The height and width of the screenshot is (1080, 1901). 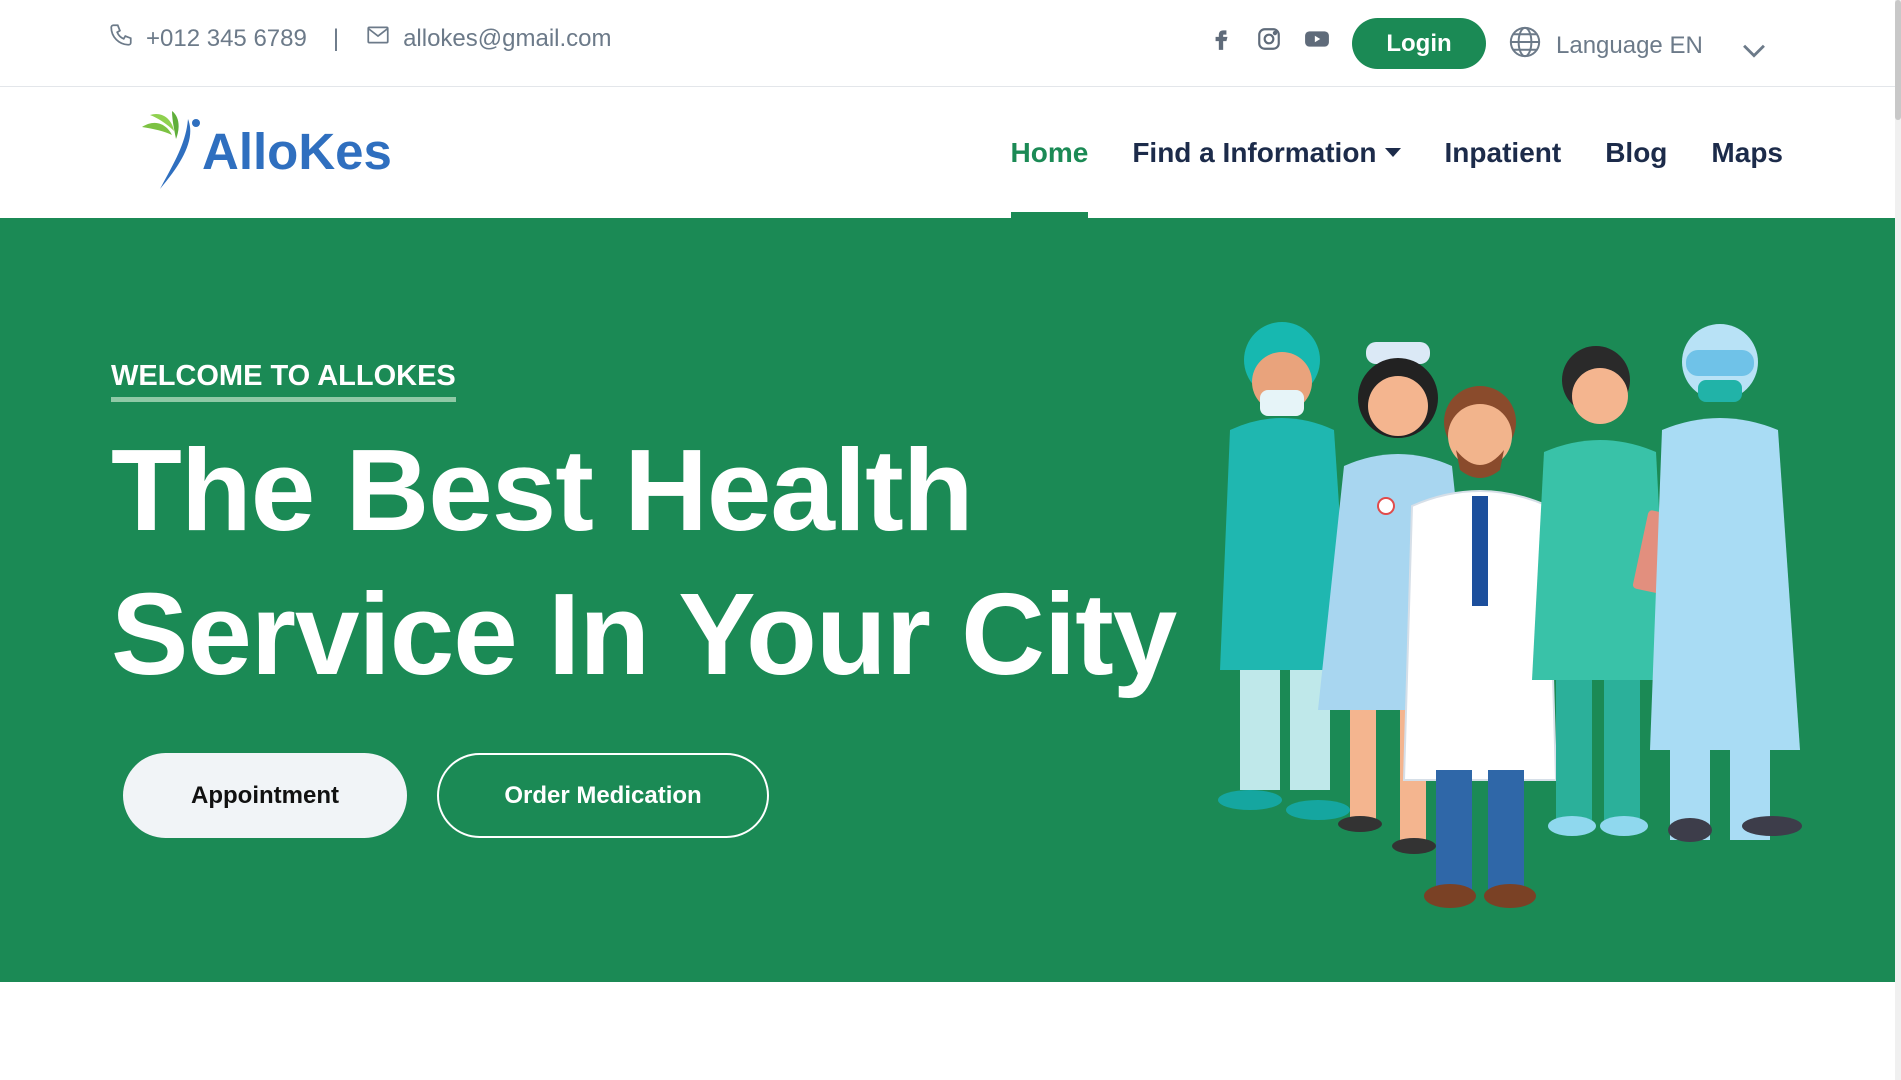 I want to click on headline-line-2: Service In Your City, so click(x=644, y=634).